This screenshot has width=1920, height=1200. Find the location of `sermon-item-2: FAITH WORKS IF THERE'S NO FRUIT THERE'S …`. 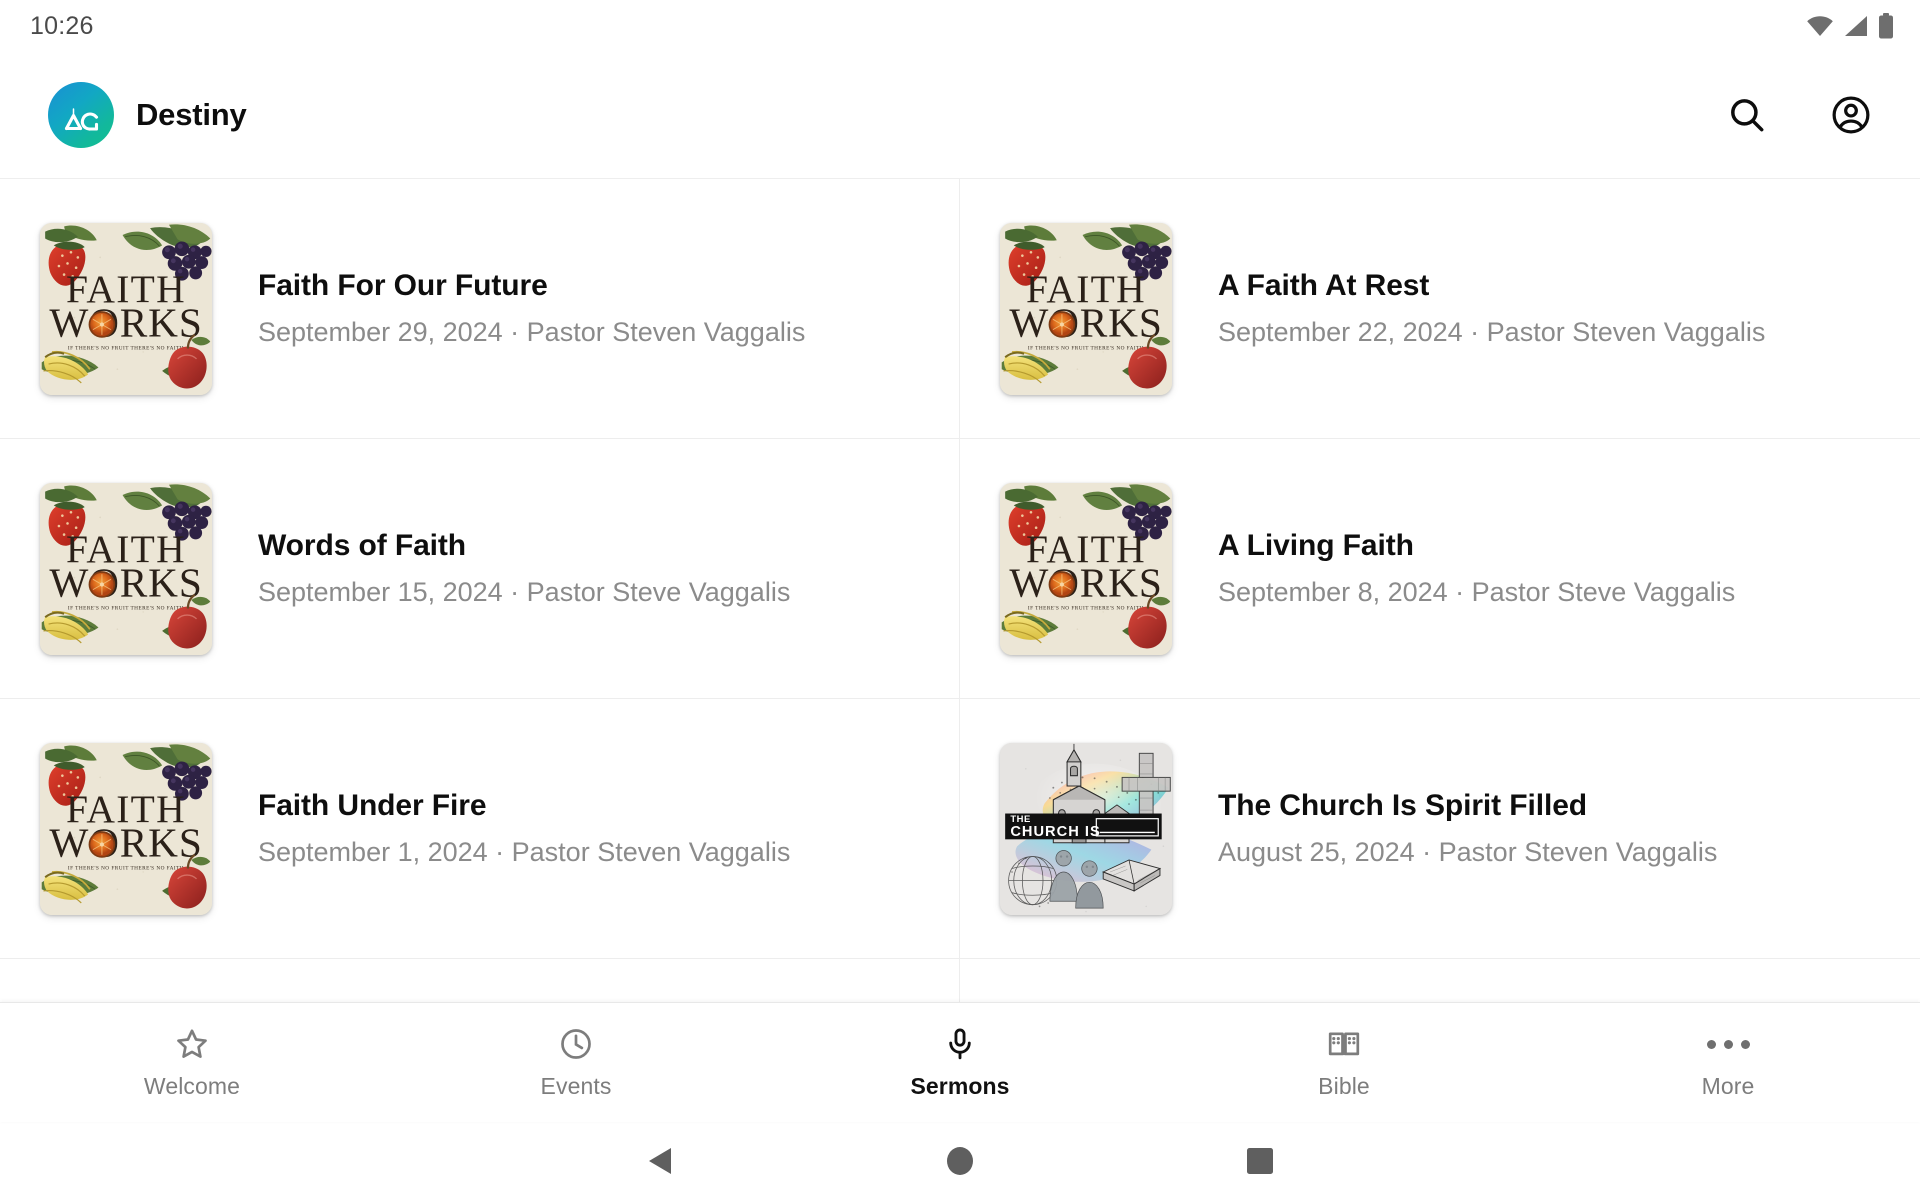

sermon-item-2: FAITH WORKS IF THERE'S NO FRUIT THERE'S … is located at coordinates (1440, 309).